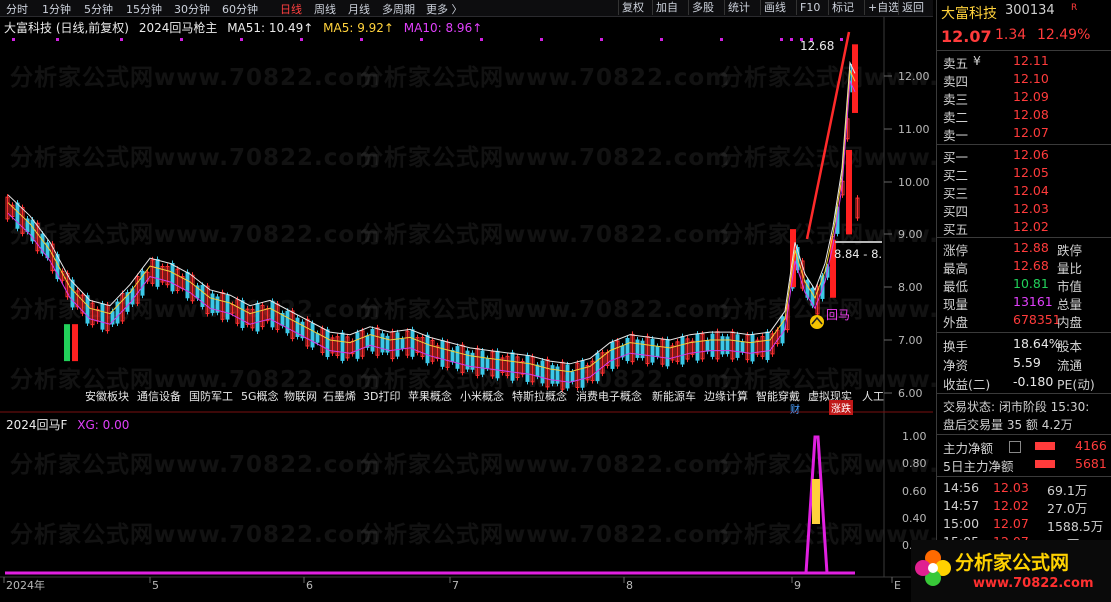 Image resolution: width=1111 pixels, height=602 pixels. Describe the element at coordinates (977, 60) in the screenshot. I see `ask-mark: ¥` at that location.